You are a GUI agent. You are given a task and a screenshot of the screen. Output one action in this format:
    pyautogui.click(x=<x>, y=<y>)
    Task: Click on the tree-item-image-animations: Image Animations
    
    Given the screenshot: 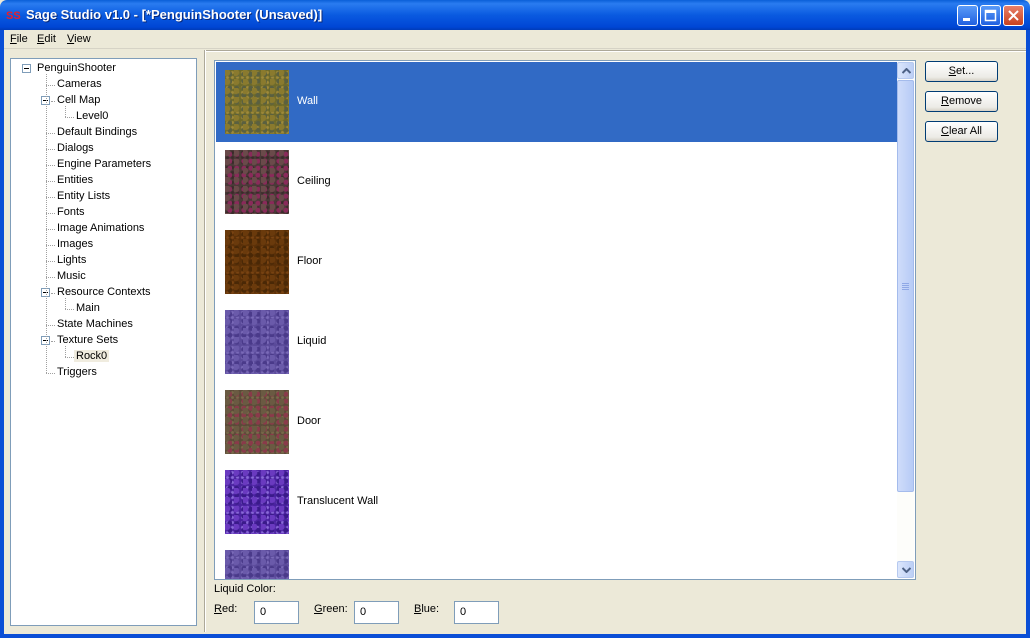 What is the action you would take?
    pyautogui.click(x=100, y=229)
    